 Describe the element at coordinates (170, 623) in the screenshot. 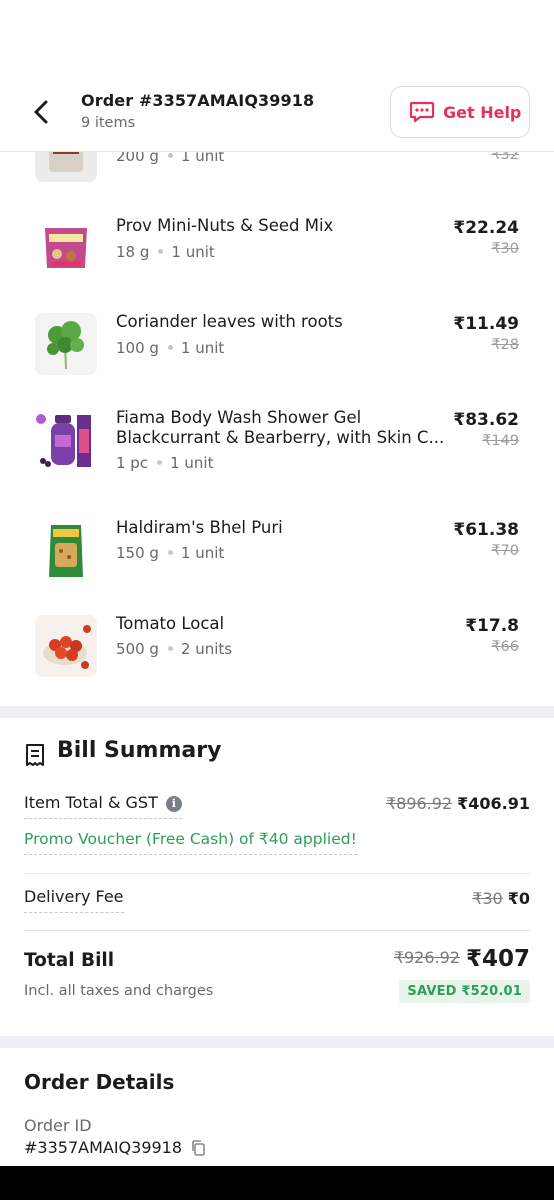

I see `item-name: Tomato Local` at that location.